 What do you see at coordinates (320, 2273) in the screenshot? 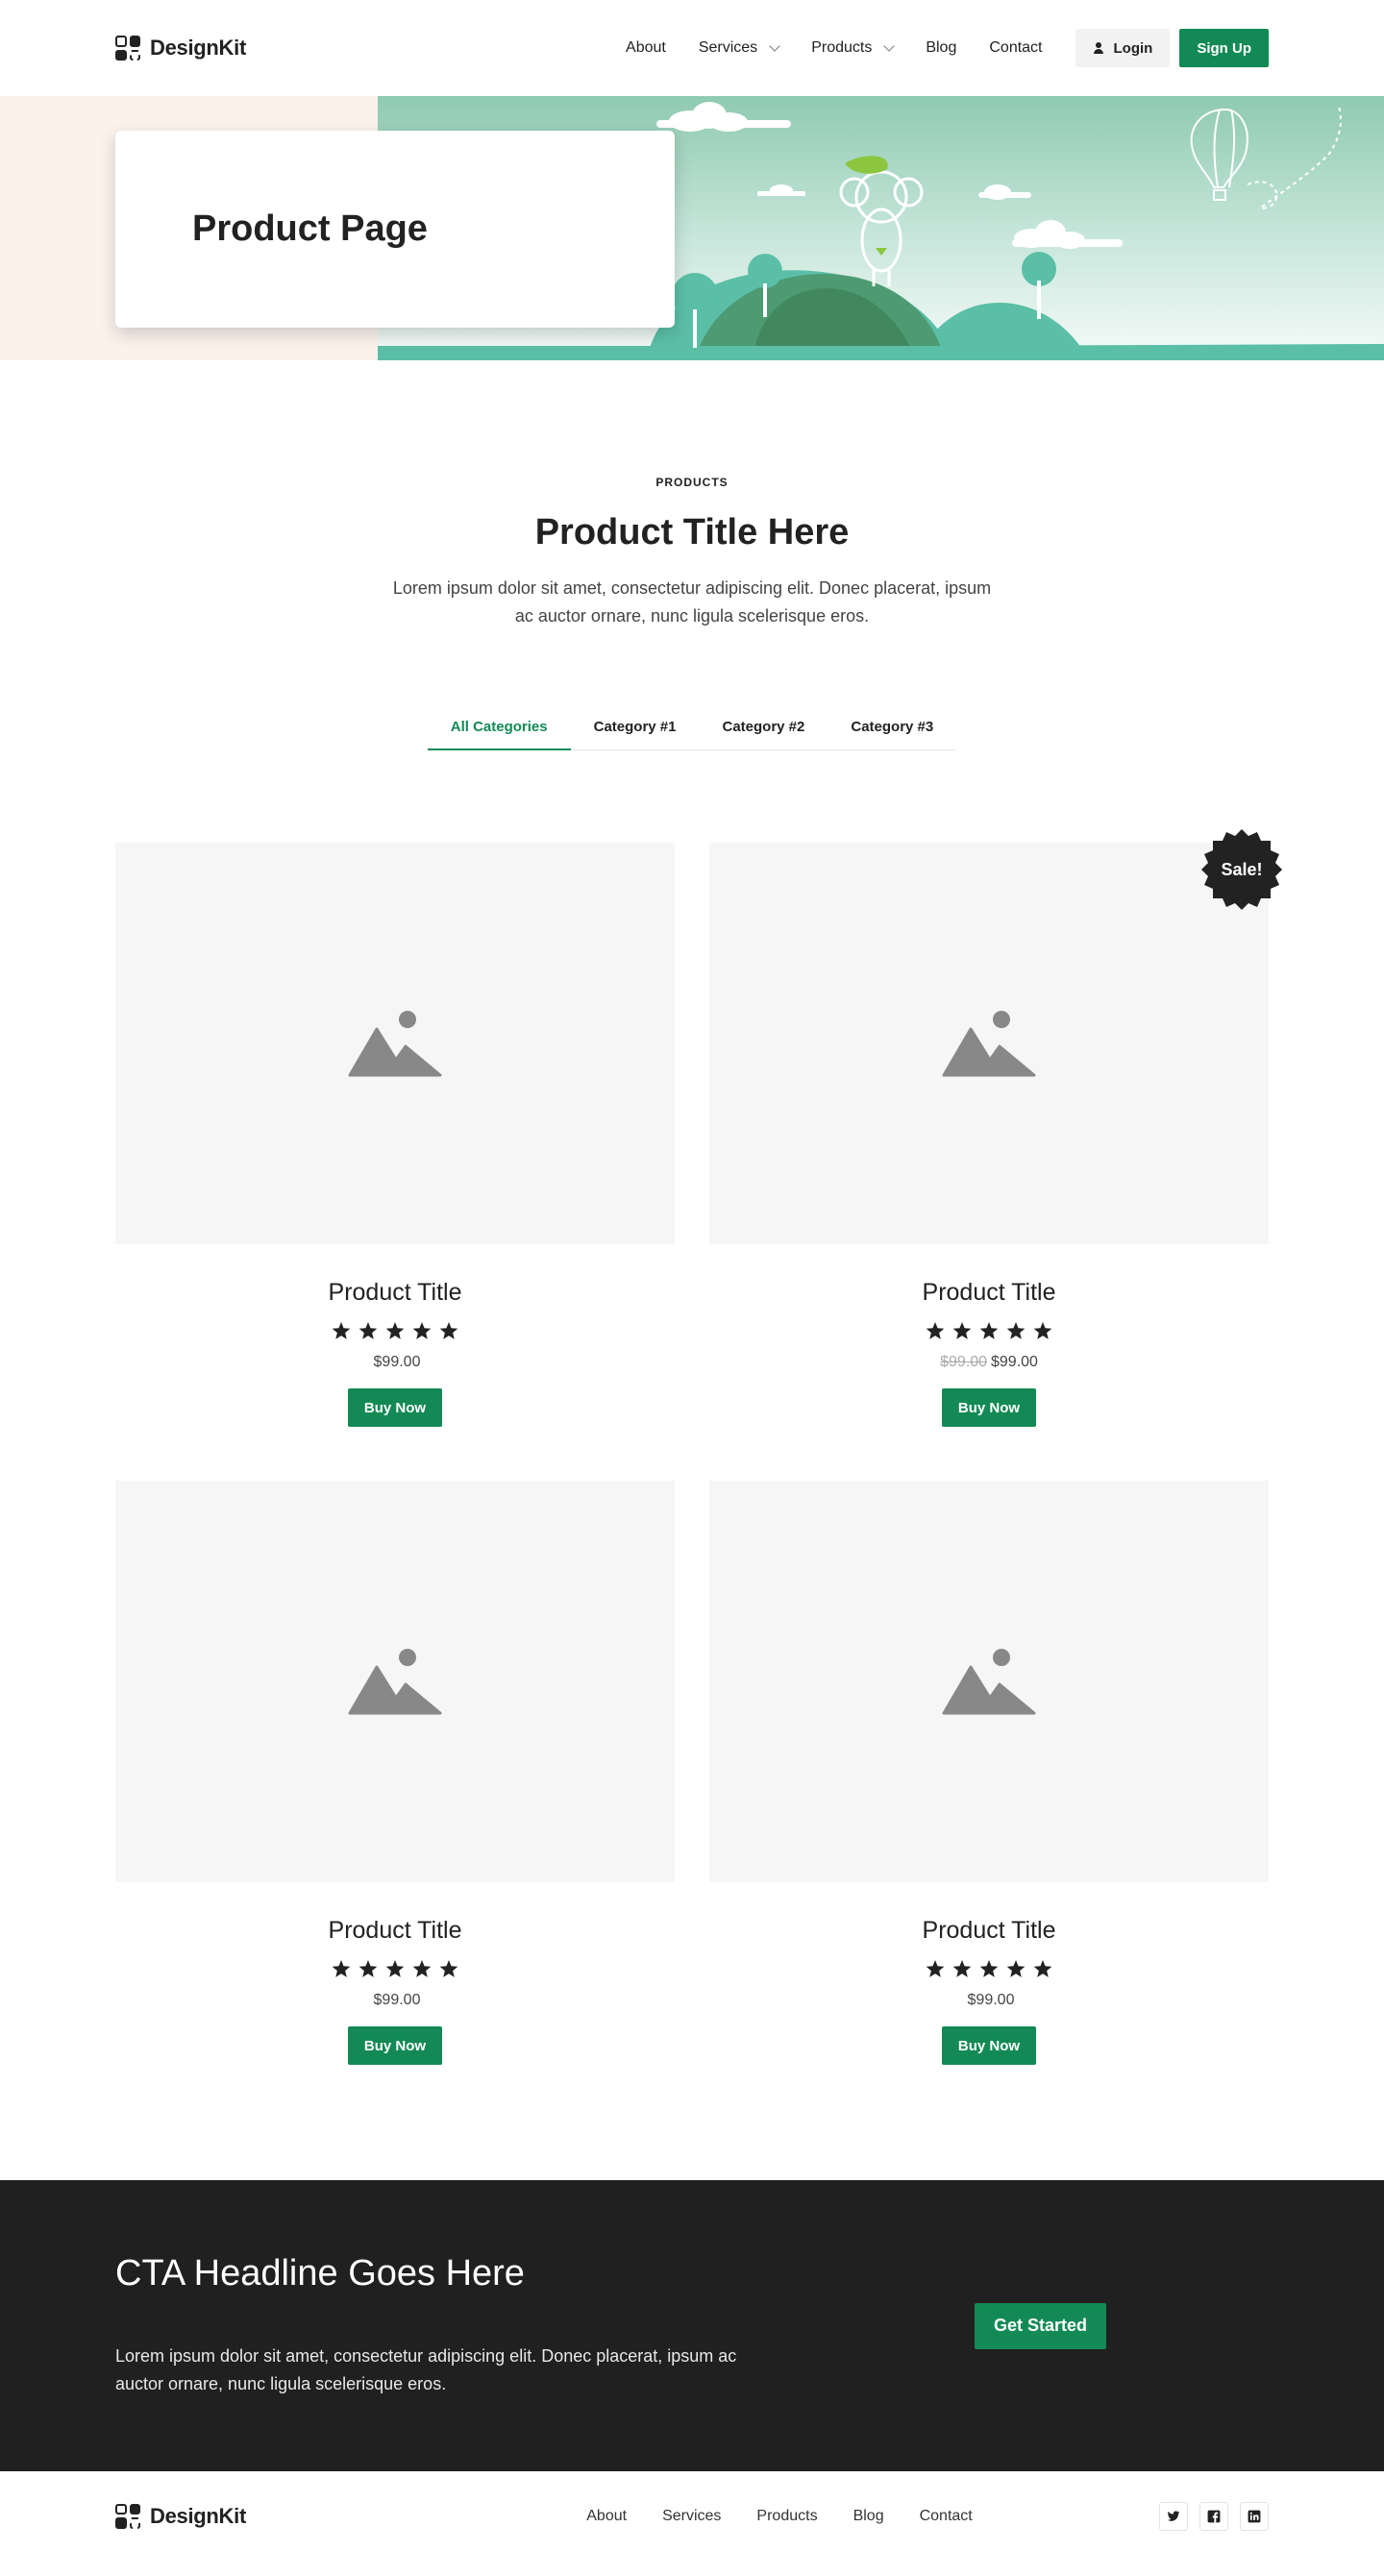
I see `cta-headline: CTA Headline Goes Here` at bounding box center [320, 2273].